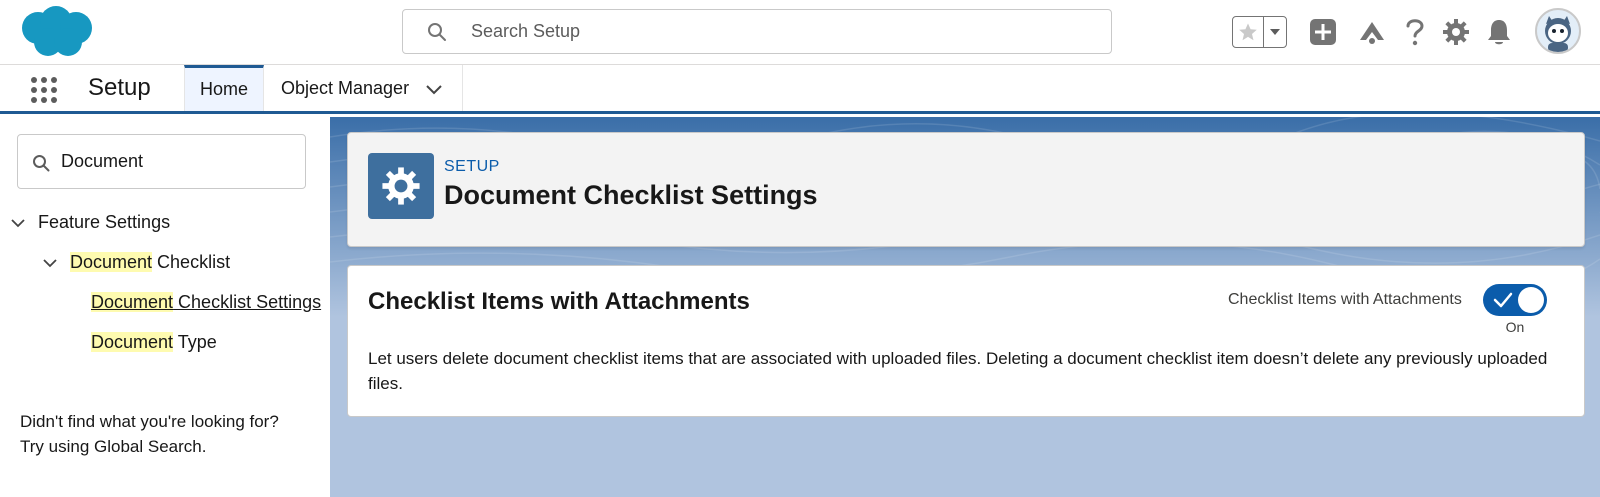 The image size is (1600, 497). I want to click on checkmark-icon, so click(1503, 300).